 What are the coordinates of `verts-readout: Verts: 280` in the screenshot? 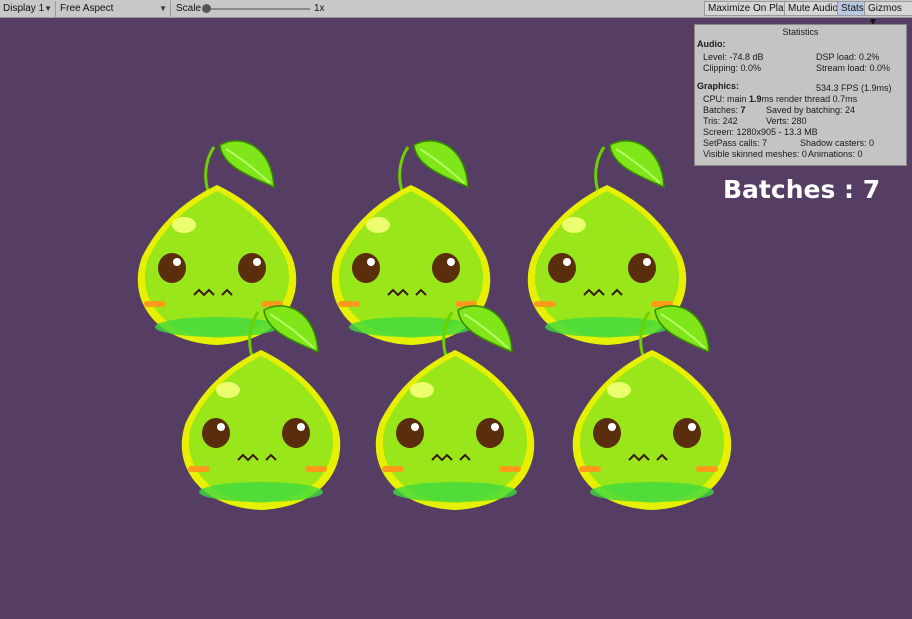 It's located at (786, 121).